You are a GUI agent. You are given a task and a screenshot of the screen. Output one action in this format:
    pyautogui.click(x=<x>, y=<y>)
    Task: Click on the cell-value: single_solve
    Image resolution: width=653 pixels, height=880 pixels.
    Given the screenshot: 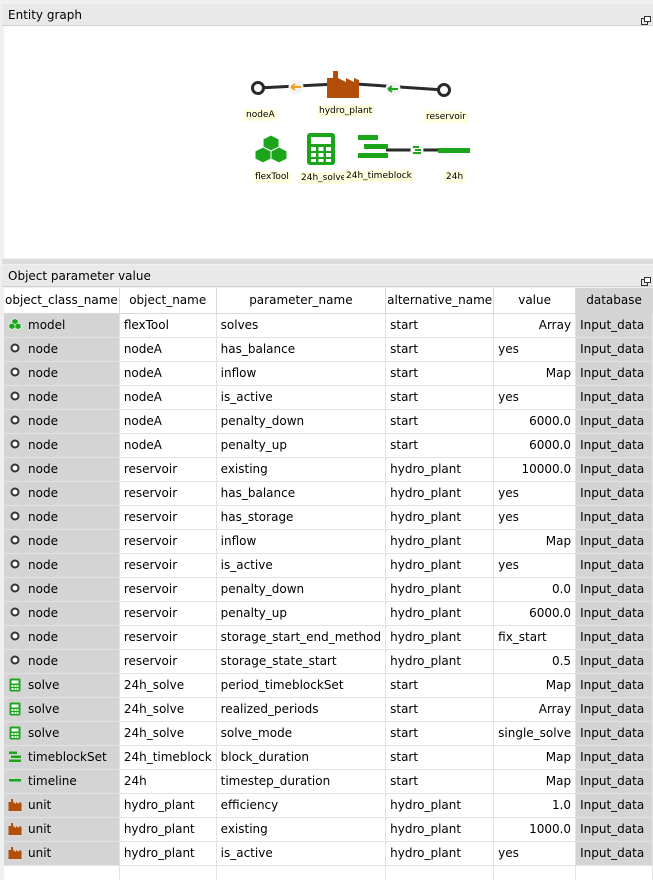 What is the action you would take?
    pyautogui.click(x=535, y=733)
    